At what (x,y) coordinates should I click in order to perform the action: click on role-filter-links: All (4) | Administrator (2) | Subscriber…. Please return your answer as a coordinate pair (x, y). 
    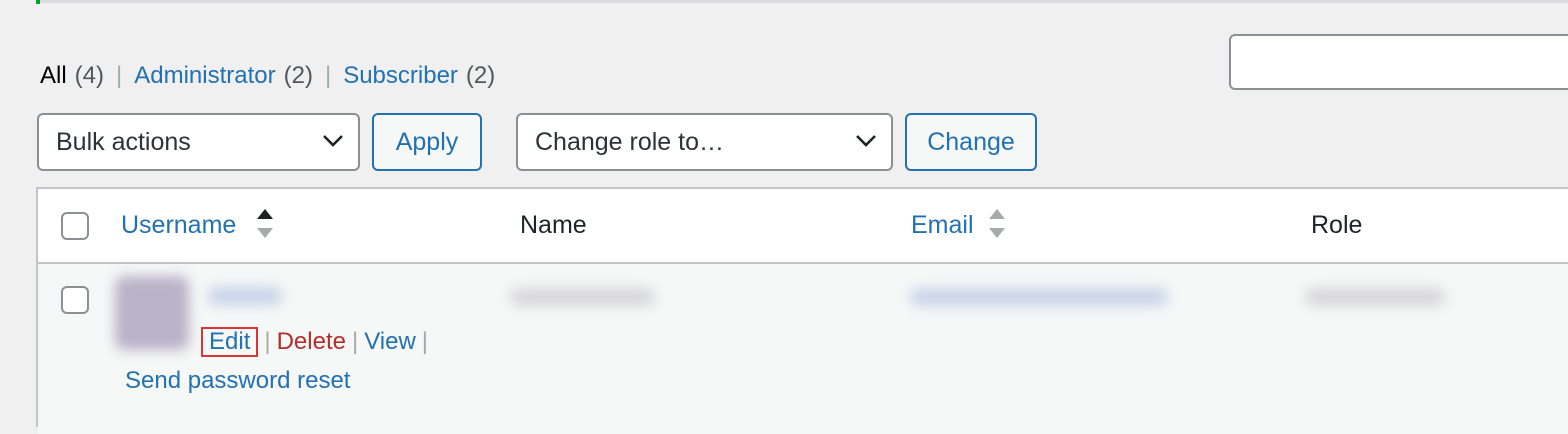
    Looking at the image, I should click on (267, 76).